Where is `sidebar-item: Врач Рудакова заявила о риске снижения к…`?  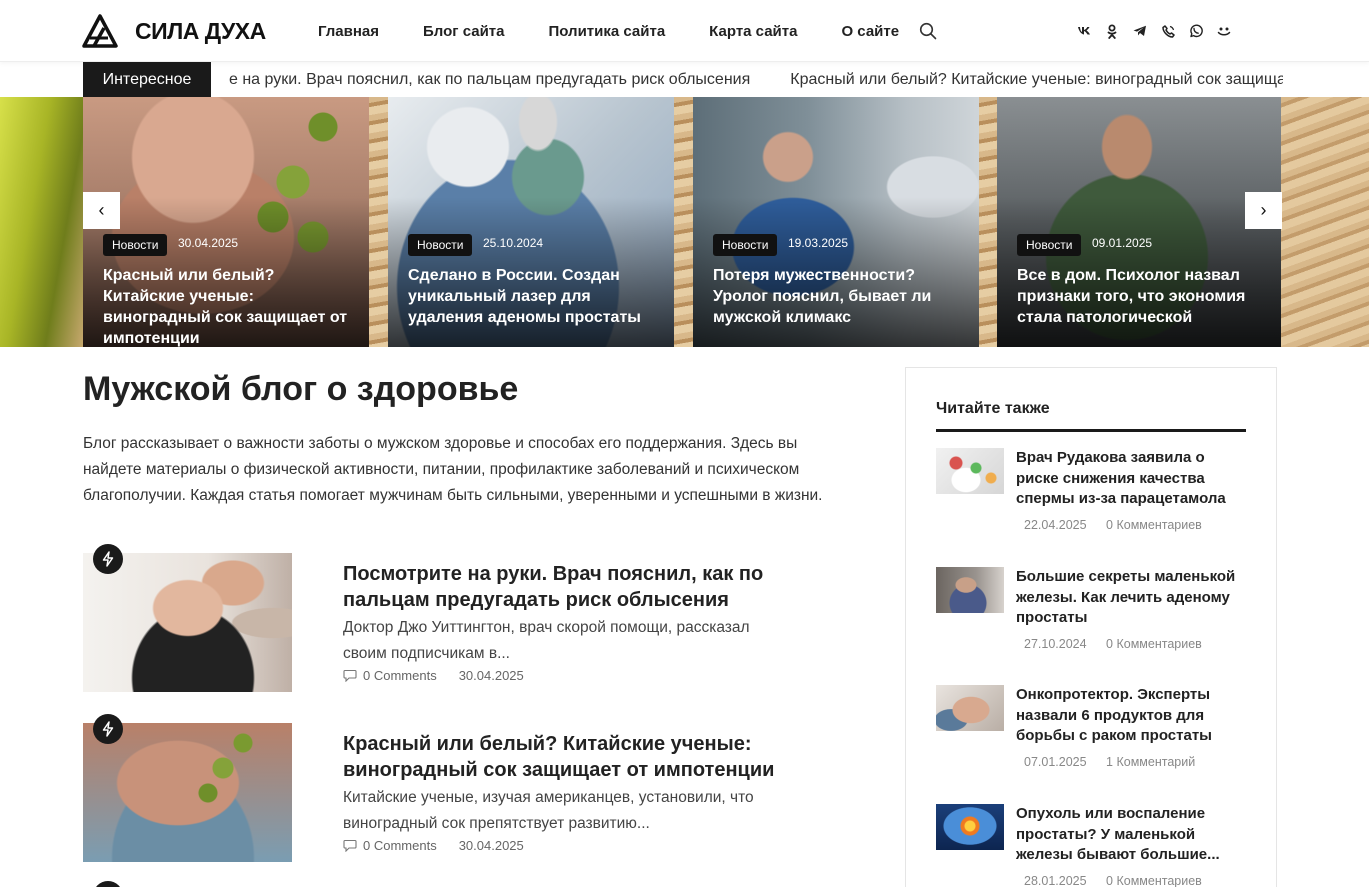
sidebar-item: Врач Рудакова заявила о риске снижения к… is located at coordinates (1091, 498).